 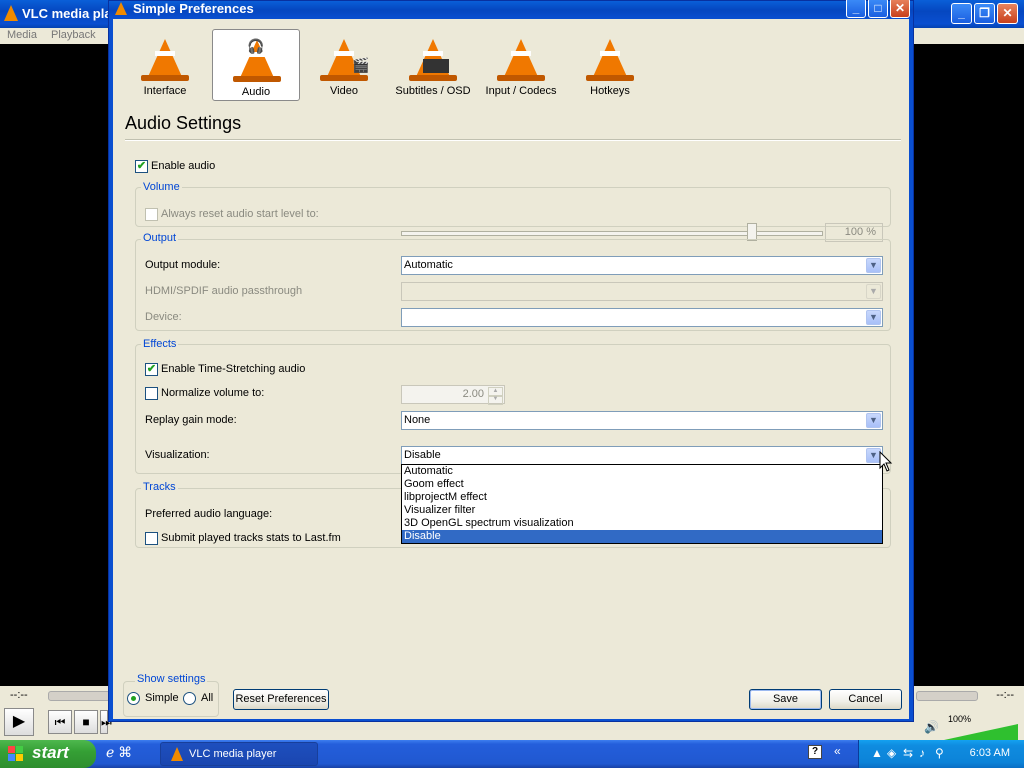 I want to click on hdmi-select: ▼, so click(x=642, y=291).